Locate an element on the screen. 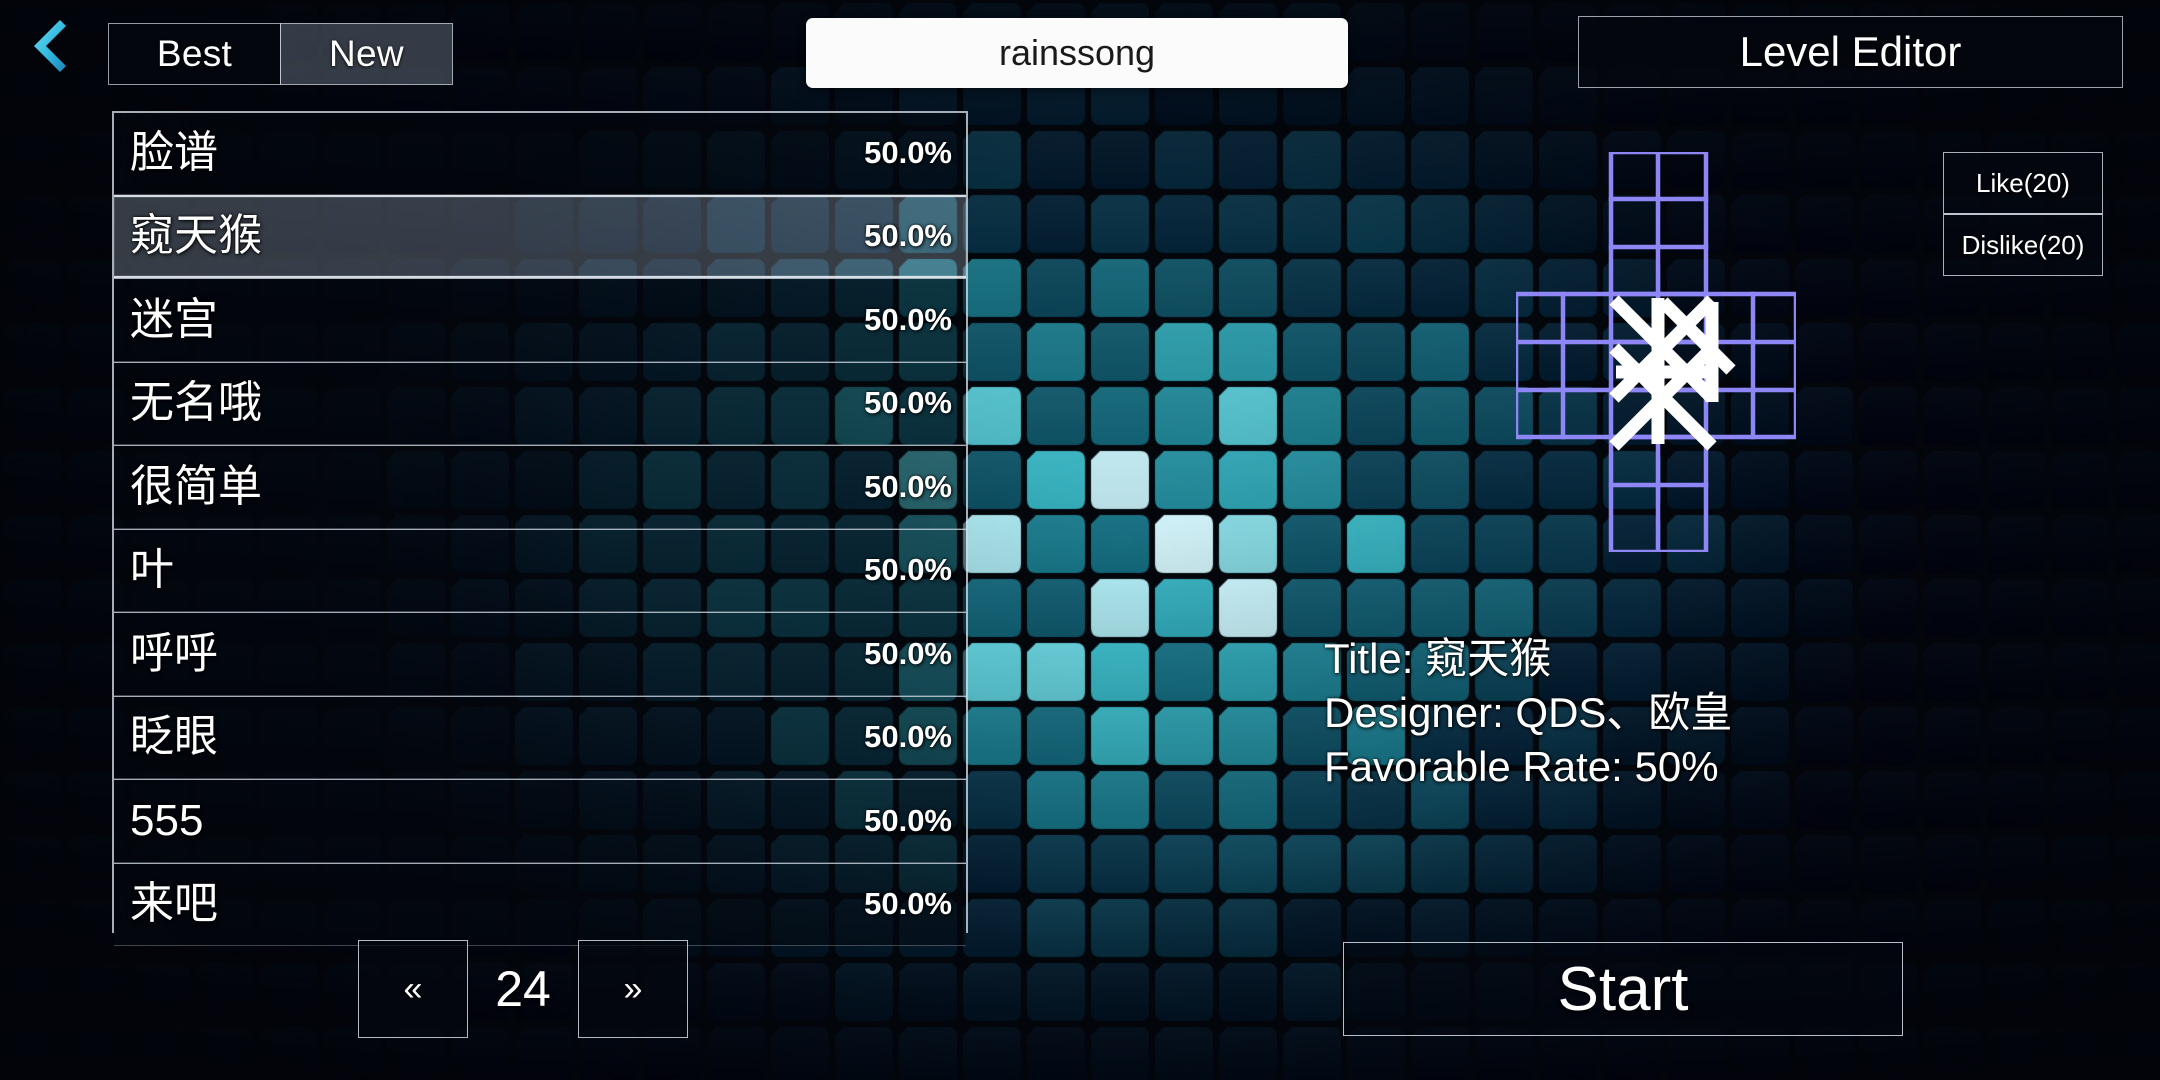  info-designer: Designer: QDS、欧皇 is located at coordinates (1528, 712).